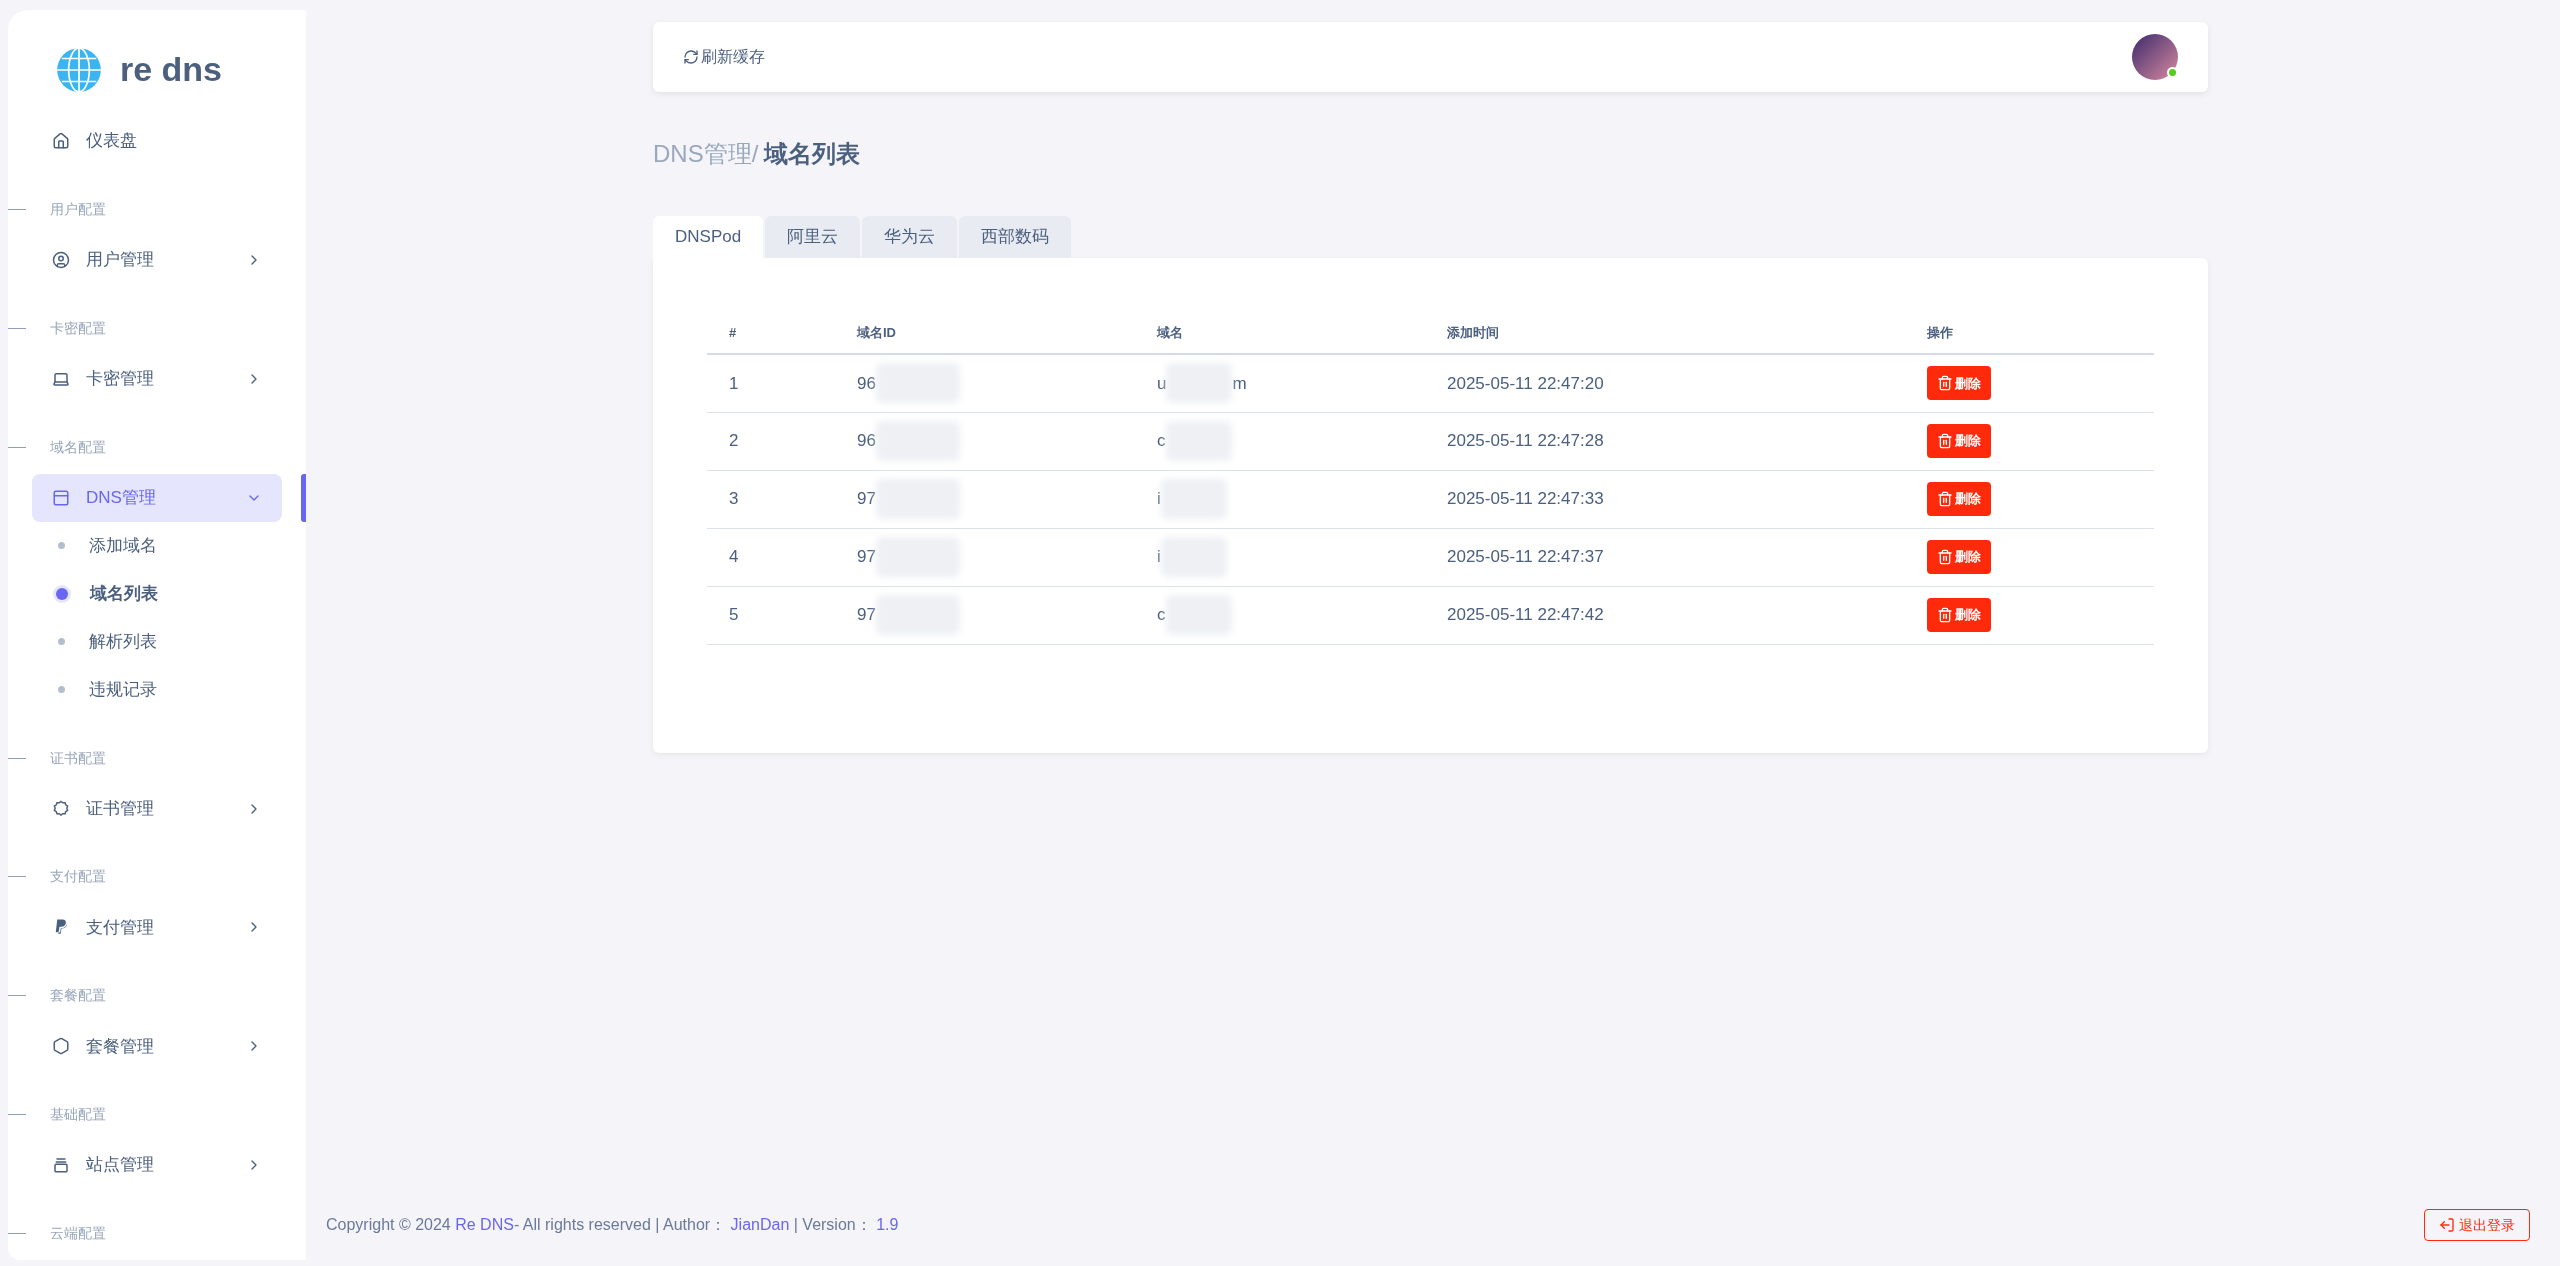 The width and height of the screenshot is (2560, 1266). I want to click on home-icon, so click(61, 141).